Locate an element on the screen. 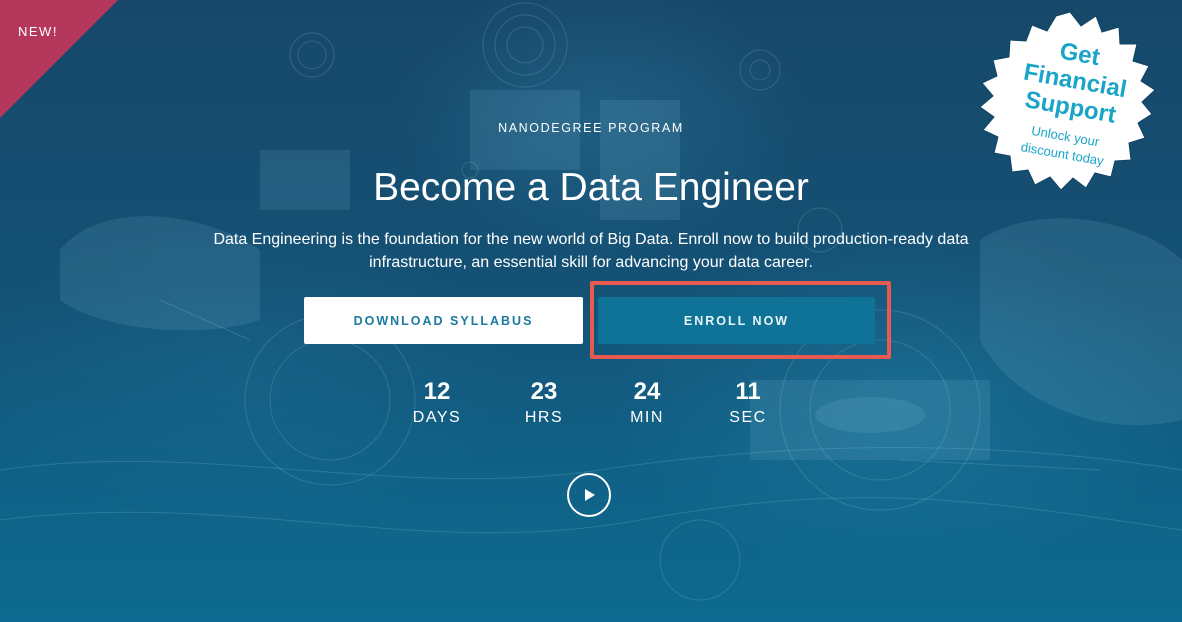 The width and height of the screenshot is (1182, 622). new-label: NEW! is located at coordinates (38, 31).